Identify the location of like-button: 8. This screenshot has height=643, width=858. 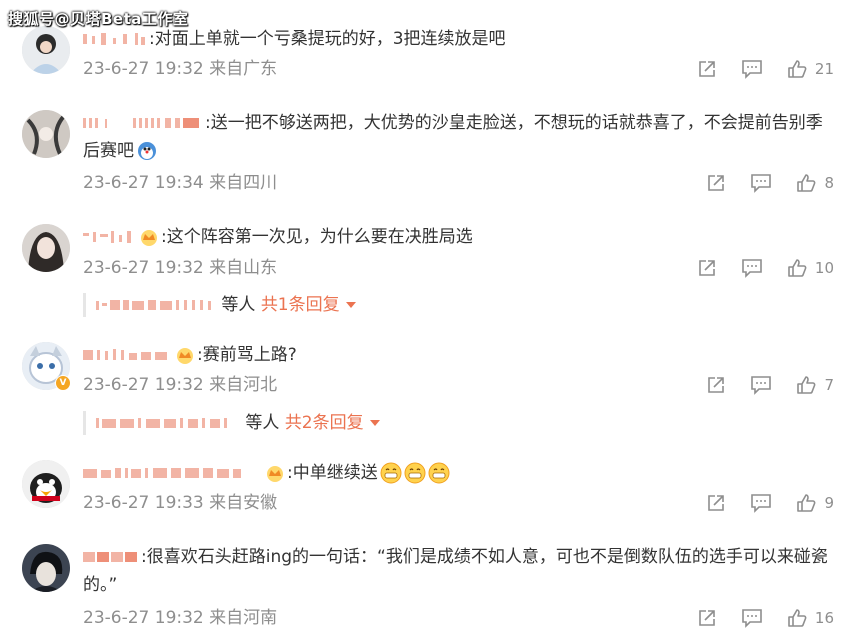
(815, 183).